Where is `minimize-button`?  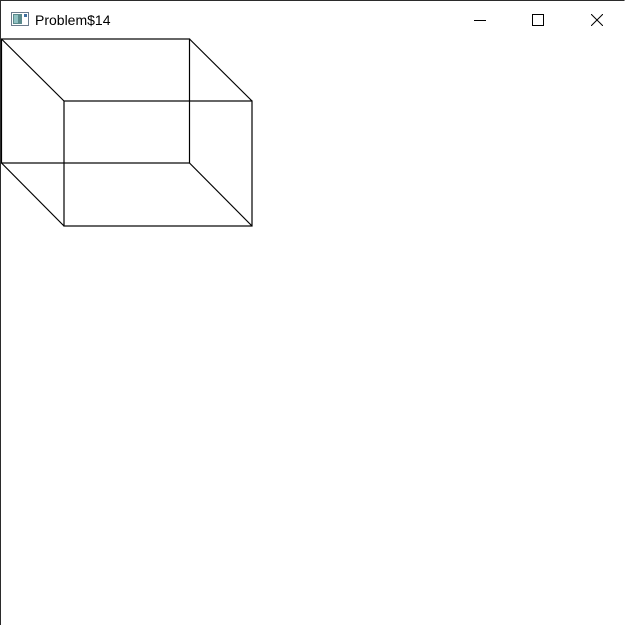
minimize-button is located at coordinates (480, 19).